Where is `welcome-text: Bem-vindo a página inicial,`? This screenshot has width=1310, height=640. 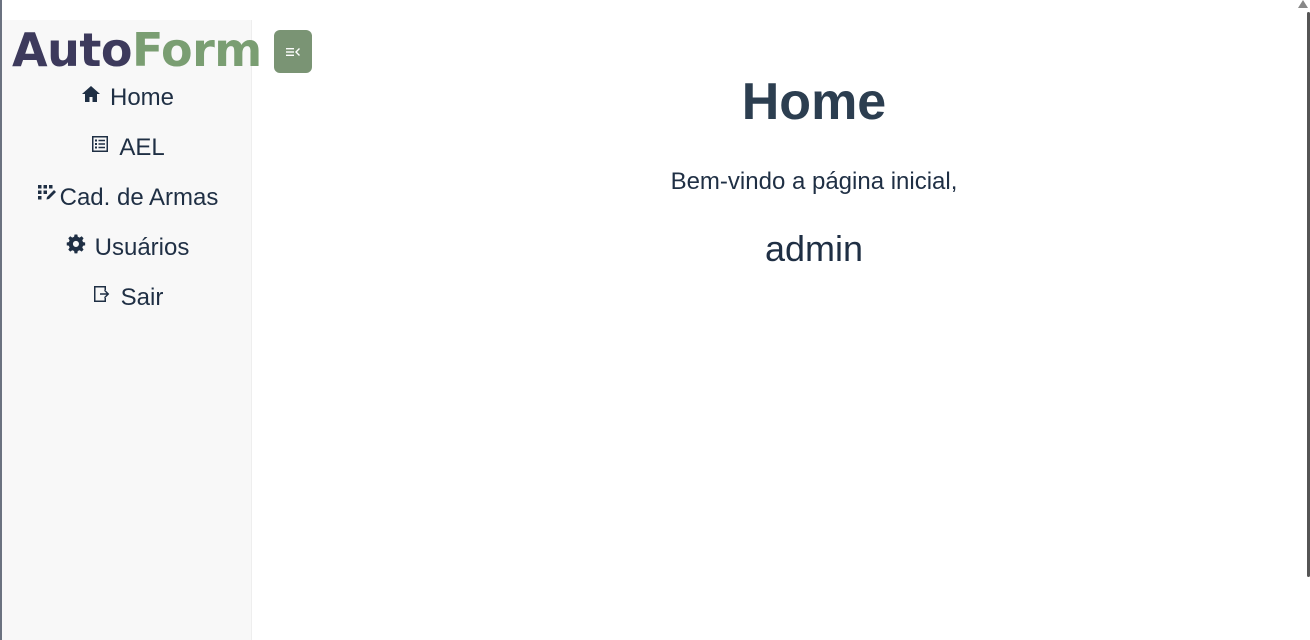 welcome-text: Bem-vindo a página inicial, is located at coordinates (814, 181).